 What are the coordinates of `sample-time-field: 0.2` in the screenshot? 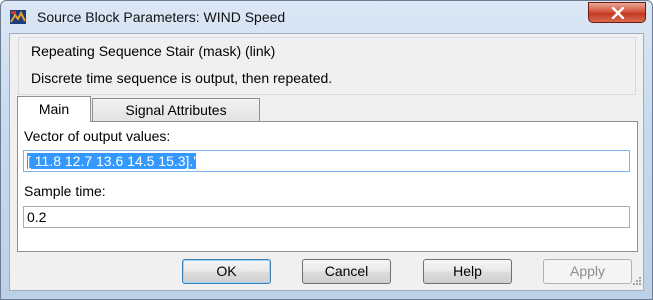 It's located at (326, 217).